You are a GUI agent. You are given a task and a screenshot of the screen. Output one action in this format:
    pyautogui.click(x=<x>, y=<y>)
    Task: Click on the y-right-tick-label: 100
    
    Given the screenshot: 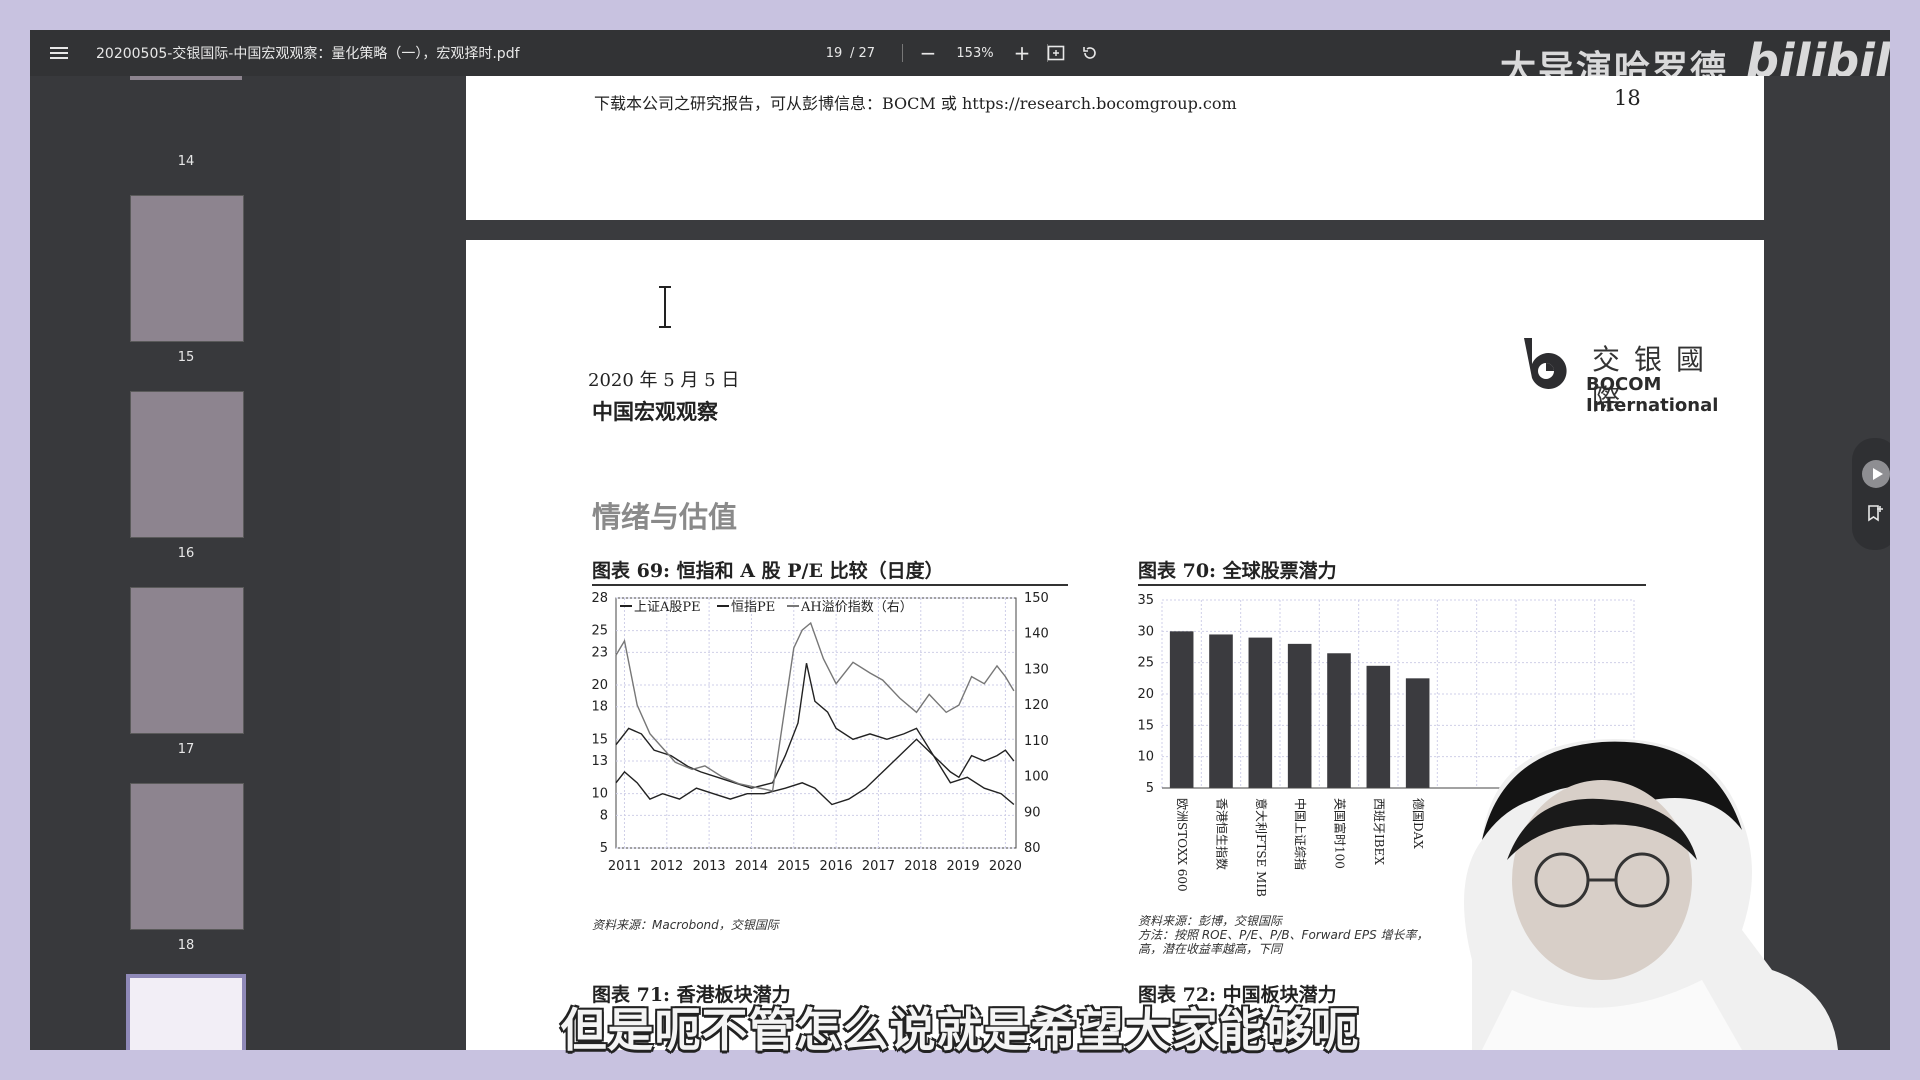 What is the action you would take?
    pyautogui.click(x=1036, y=777)
    